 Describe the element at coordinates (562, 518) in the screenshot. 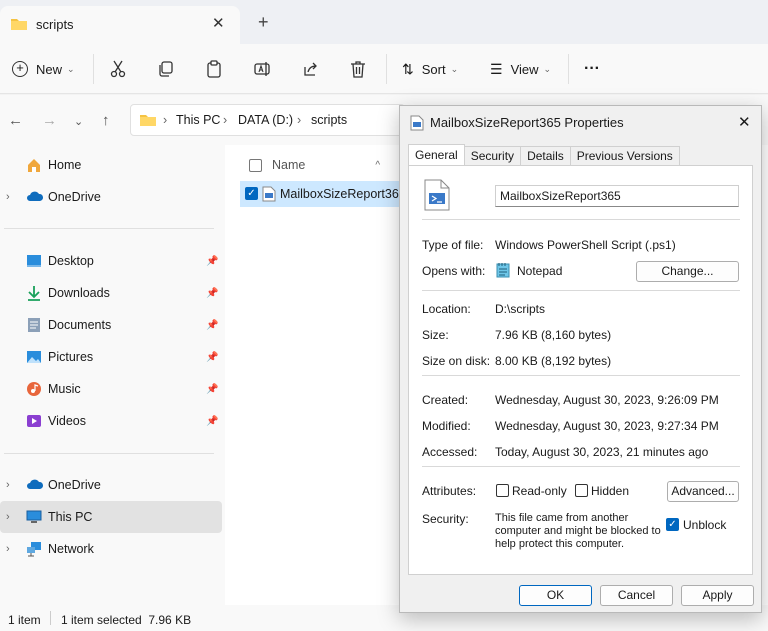

I see `security-text-line1: This file came from another` at that location.